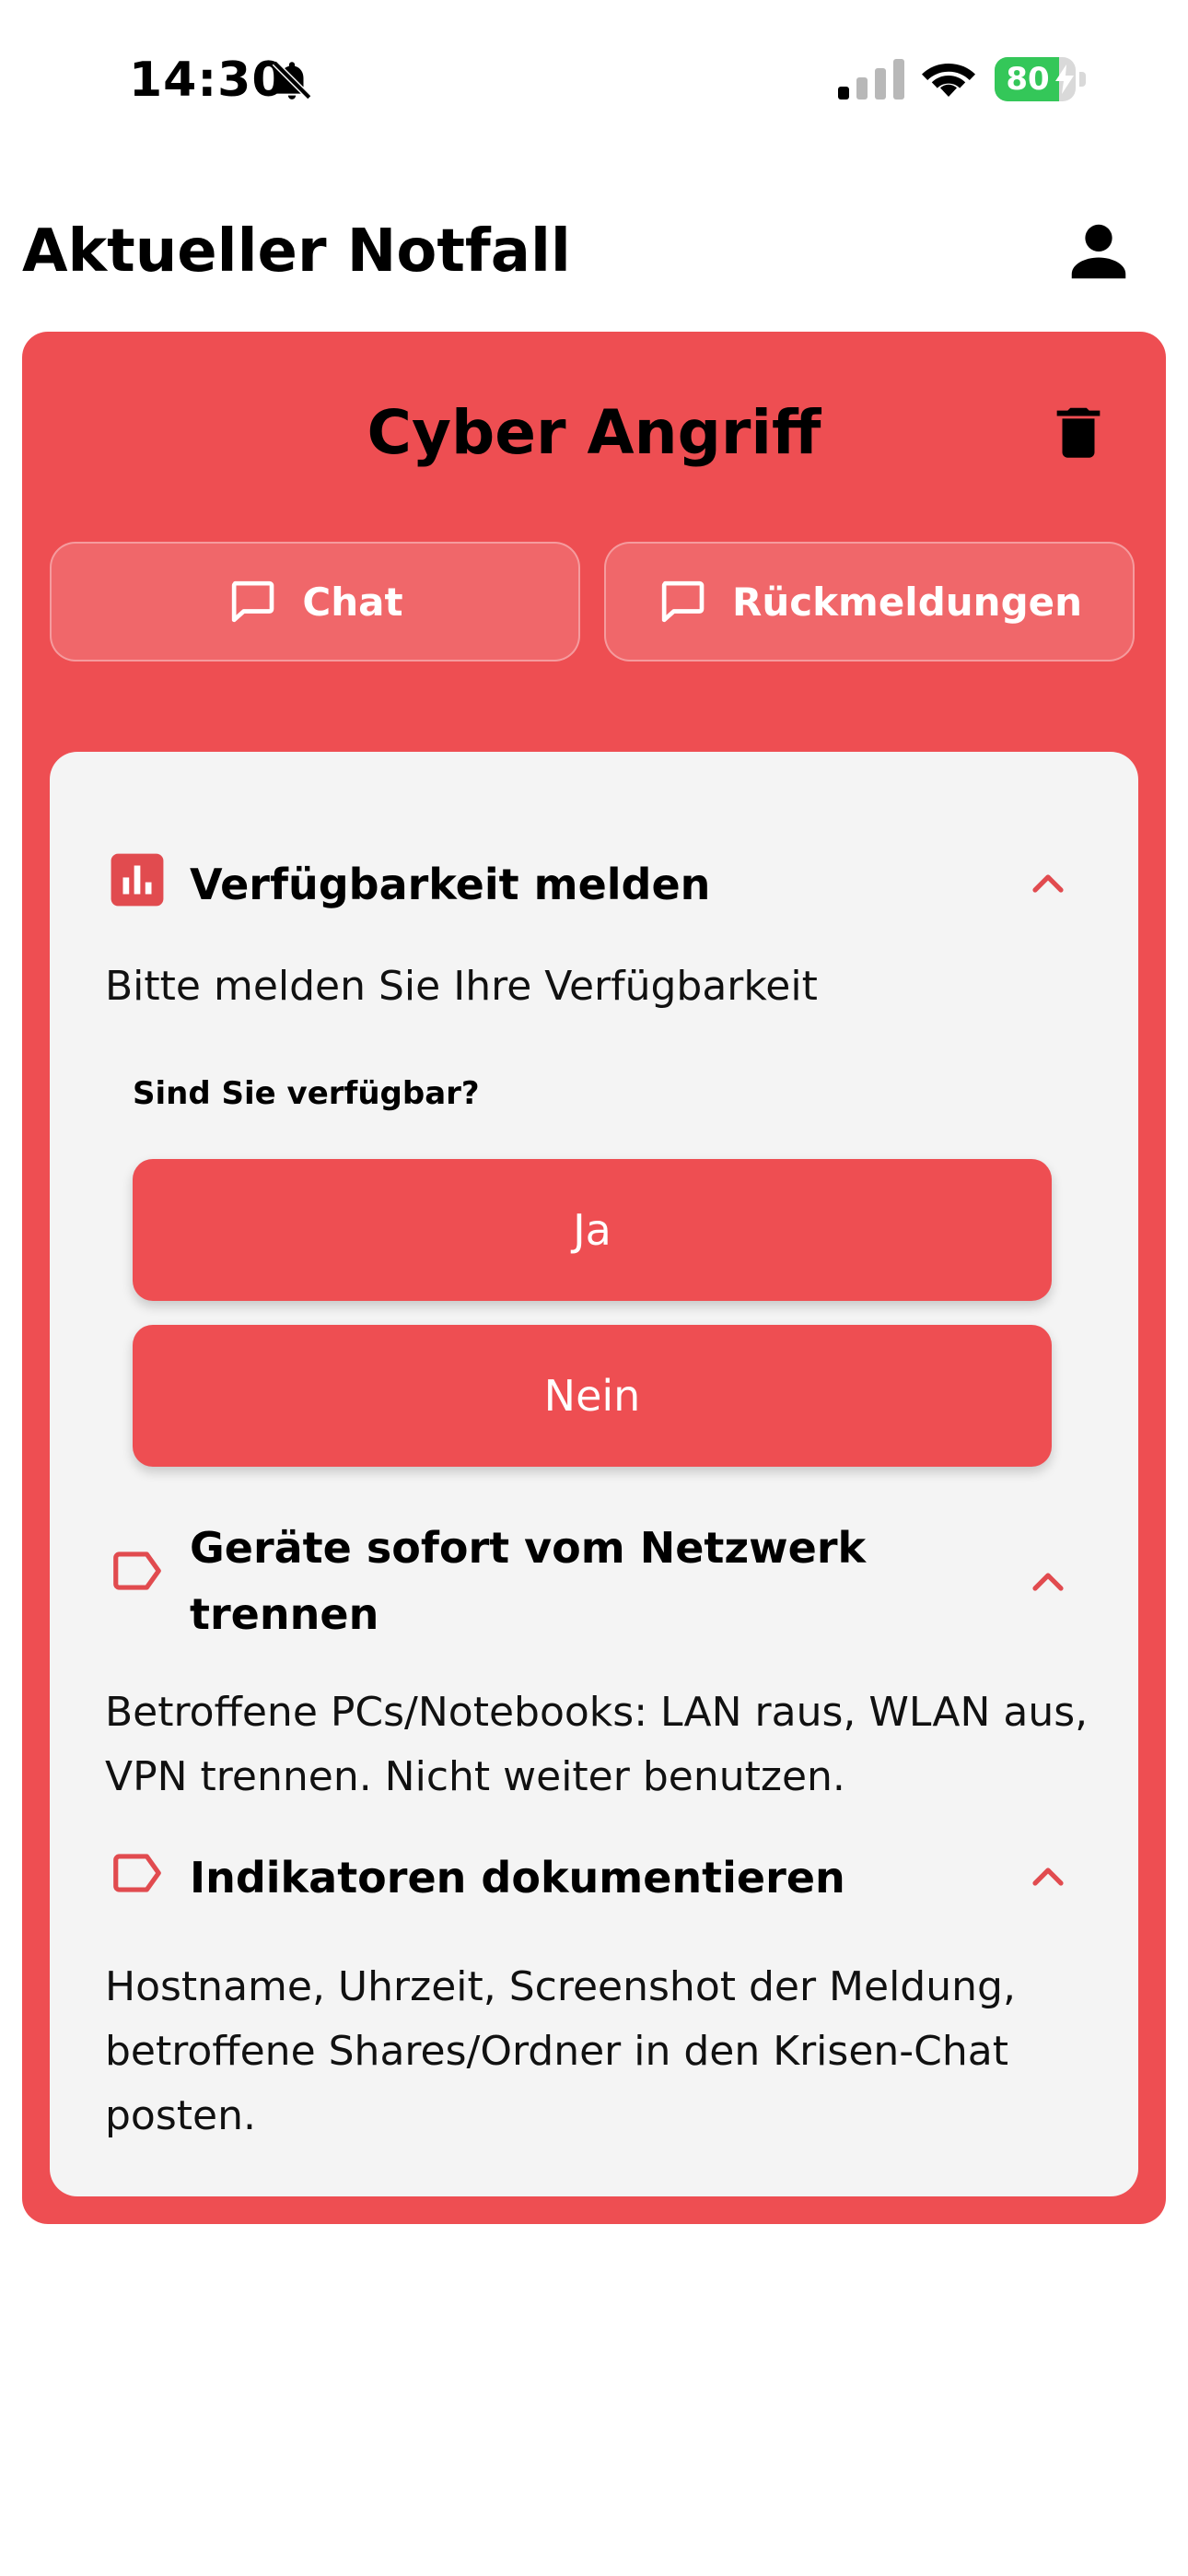  I want to click on yes-button: Ja, so click(592, 1230).